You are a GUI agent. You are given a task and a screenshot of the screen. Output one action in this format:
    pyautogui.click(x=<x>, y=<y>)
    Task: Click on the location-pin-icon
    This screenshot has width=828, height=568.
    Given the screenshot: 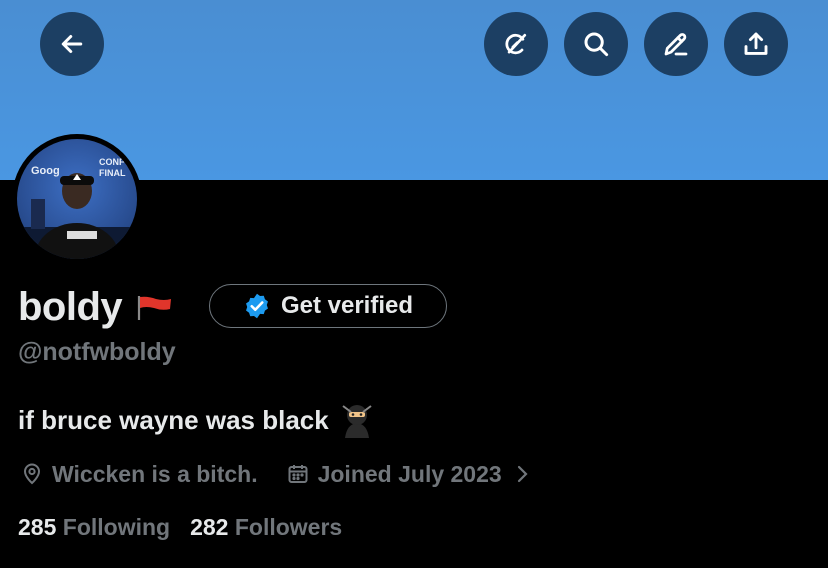 What is the action you would take?
    pyautogui.click(x=32, y=474)
    